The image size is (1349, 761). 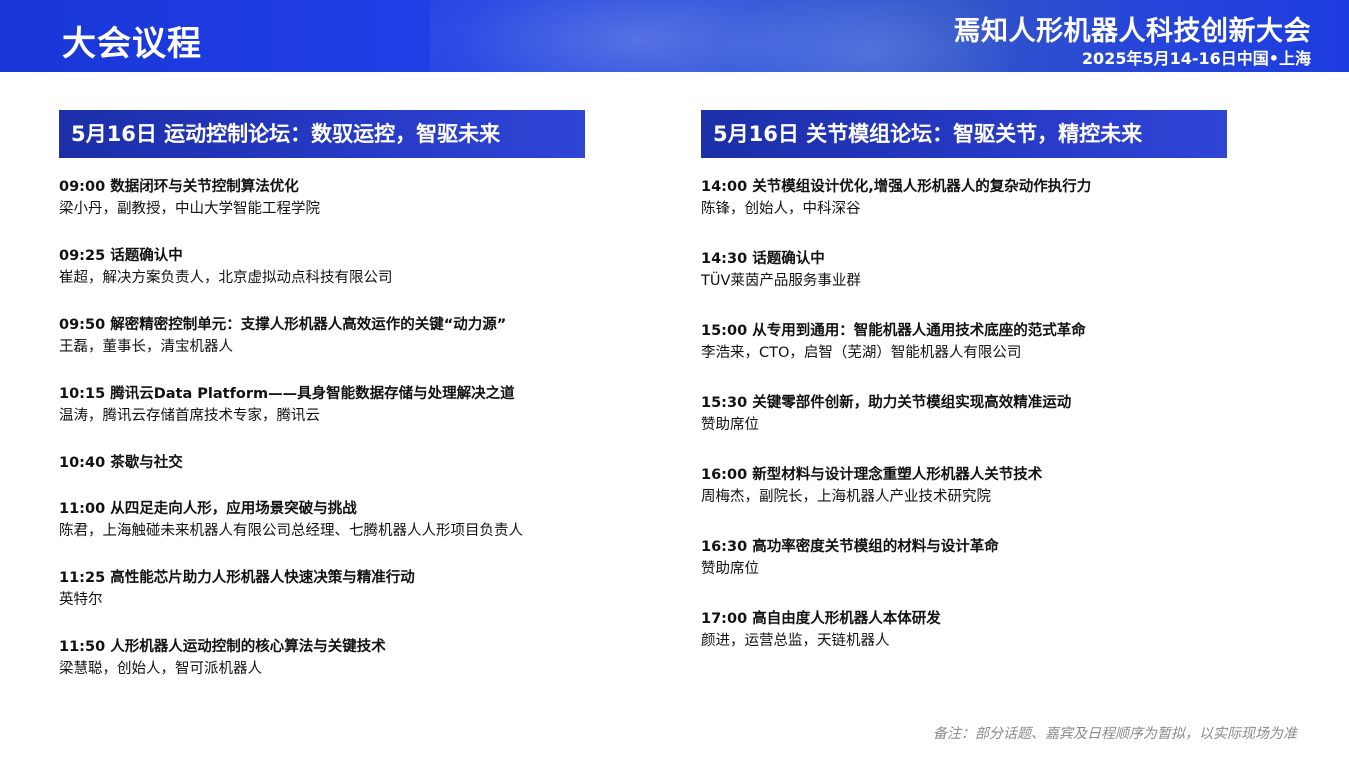 I want to click on agenda-item-title: 11:00 从四足走向人形，应用场景突破与挑战, so click(x=208, y=509).